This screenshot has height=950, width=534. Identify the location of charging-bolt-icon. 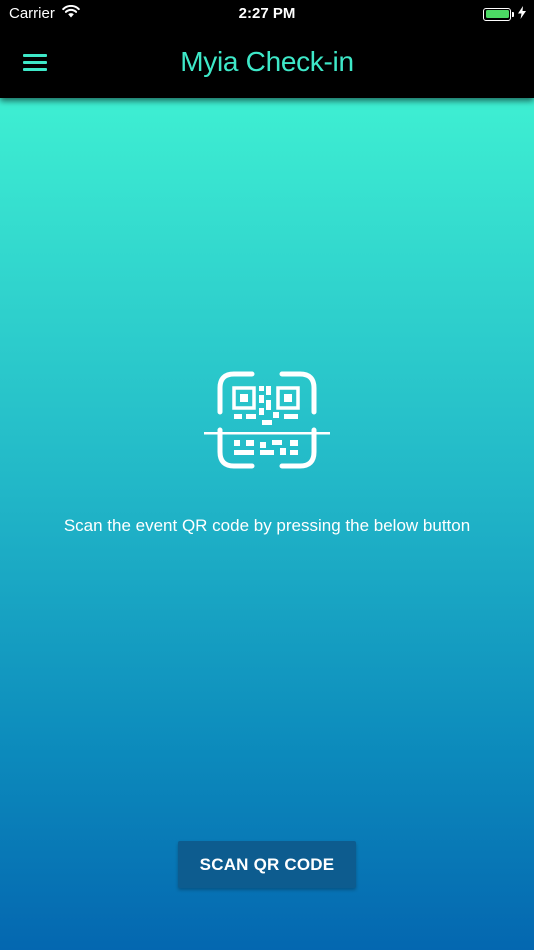
(522, 14).